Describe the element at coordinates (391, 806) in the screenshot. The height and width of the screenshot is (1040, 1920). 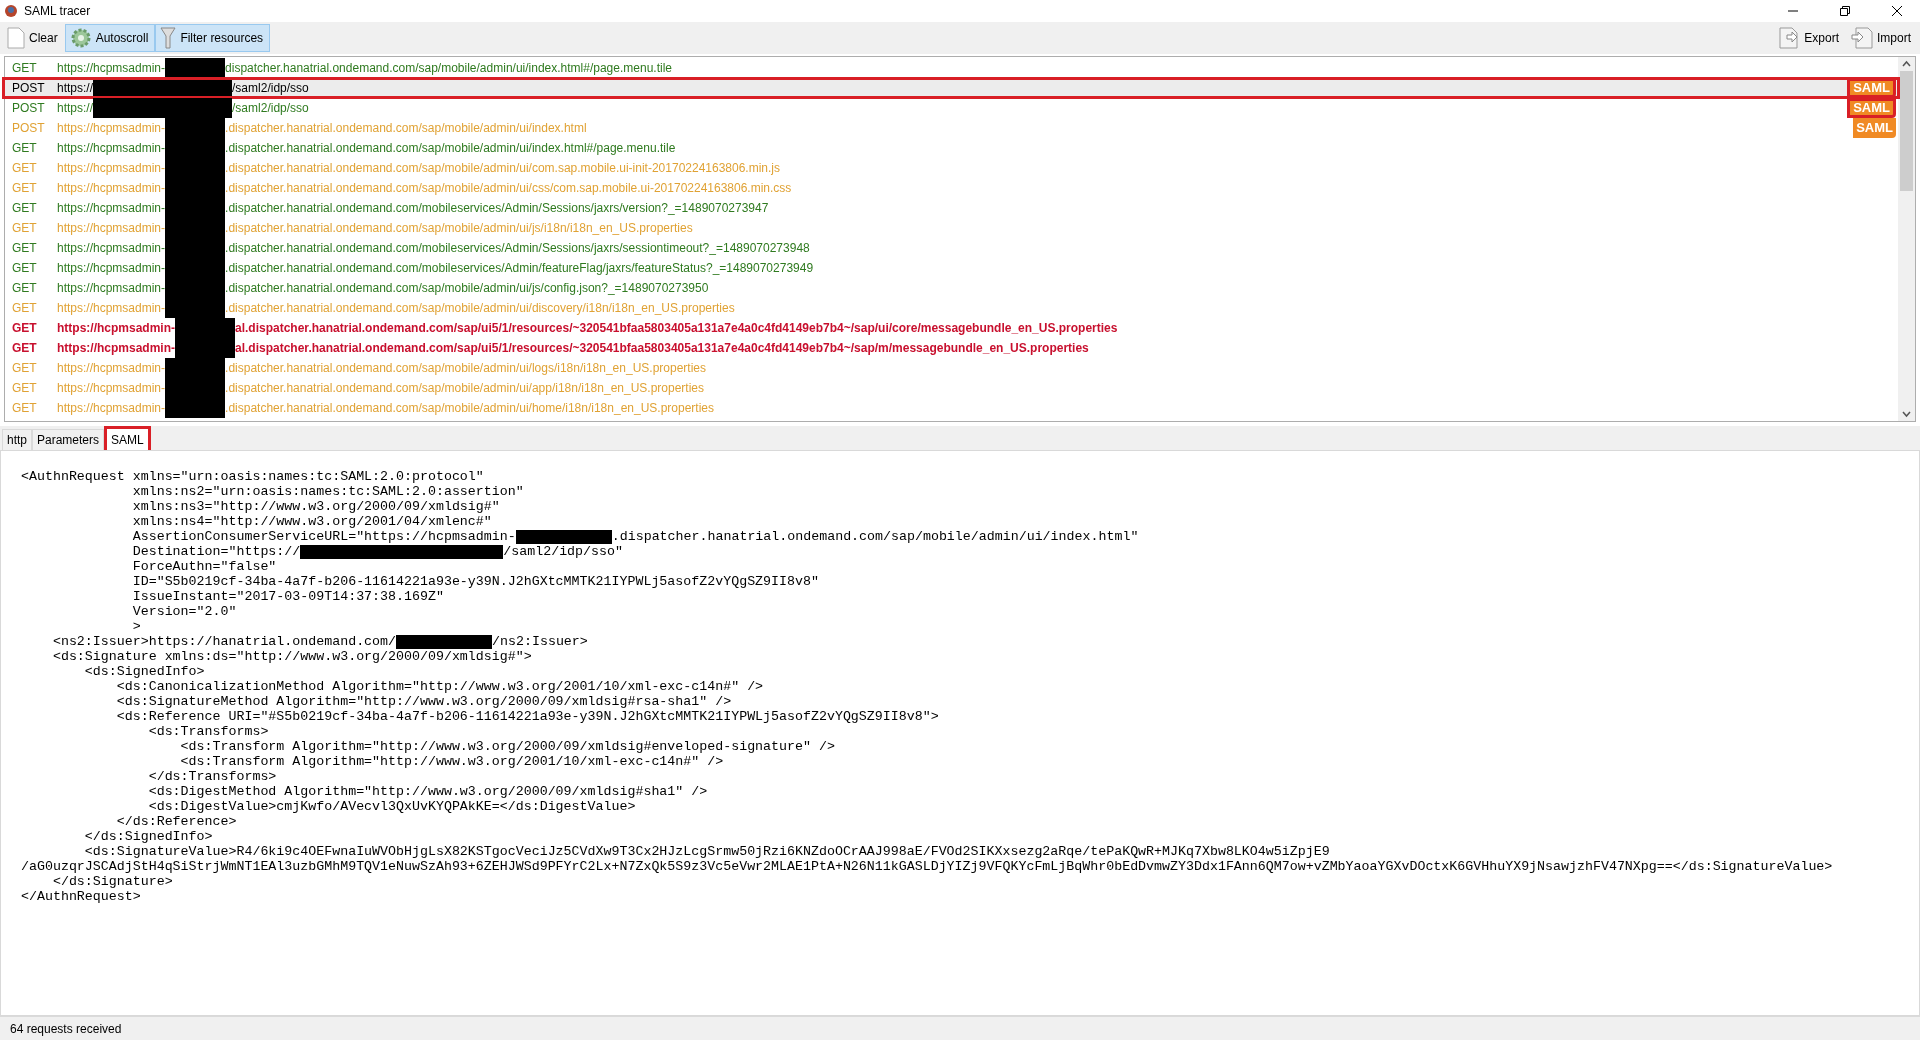
I see `xml-line: <ds:DigestValue>cmjKwfo/AVecvl3QxUvKYQPAkKE=</ds:DigestValue>` at that location.